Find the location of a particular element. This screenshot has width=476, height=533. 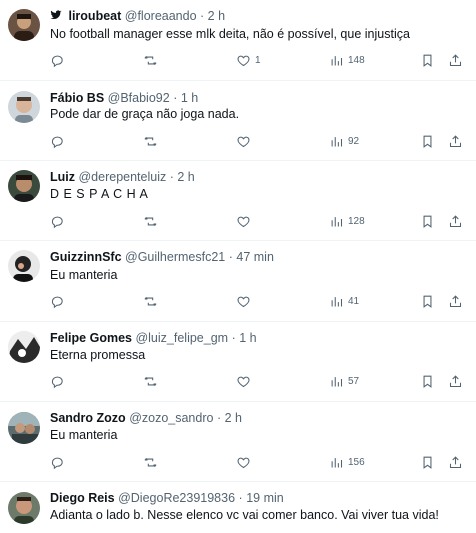

reply-header: liroubeat @floreaando · 2 h is located at coordinates (137, 16).